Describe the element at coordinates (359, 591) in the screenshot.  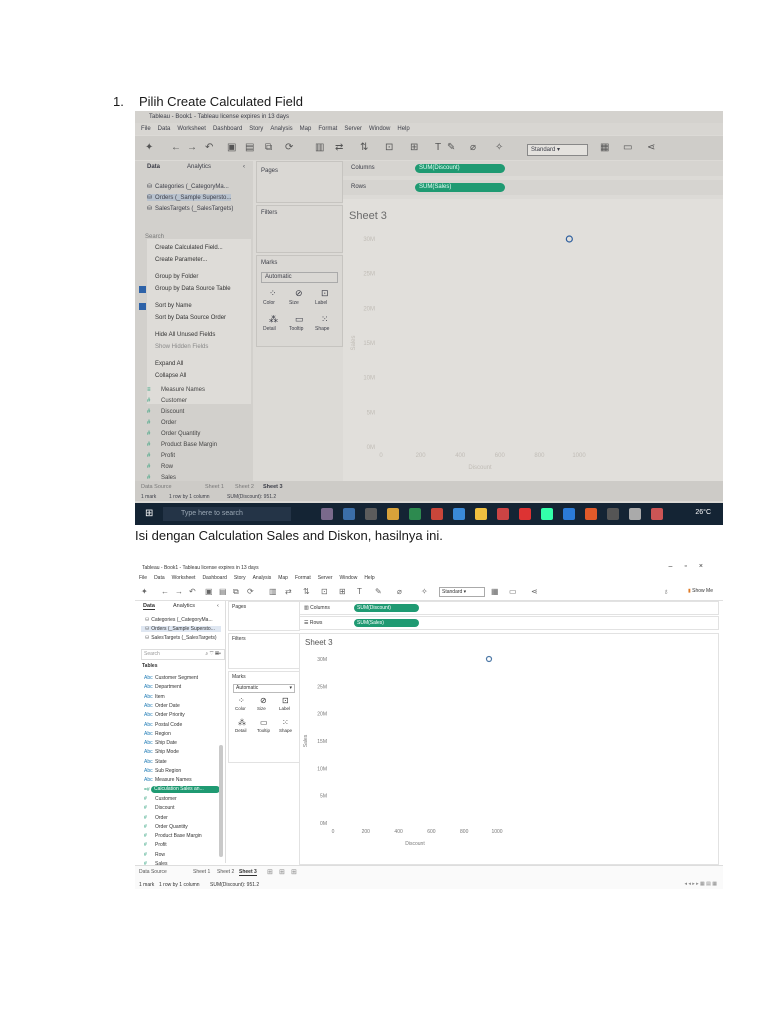
I see `label-icon: T` at that location.